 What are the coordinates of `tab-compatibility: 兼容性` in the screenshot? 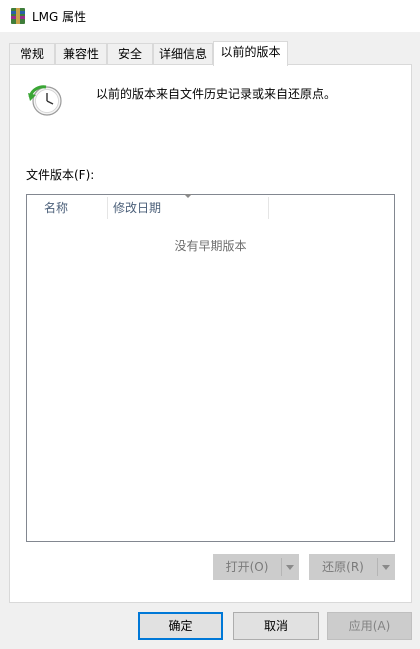 It's located at (81, 54).